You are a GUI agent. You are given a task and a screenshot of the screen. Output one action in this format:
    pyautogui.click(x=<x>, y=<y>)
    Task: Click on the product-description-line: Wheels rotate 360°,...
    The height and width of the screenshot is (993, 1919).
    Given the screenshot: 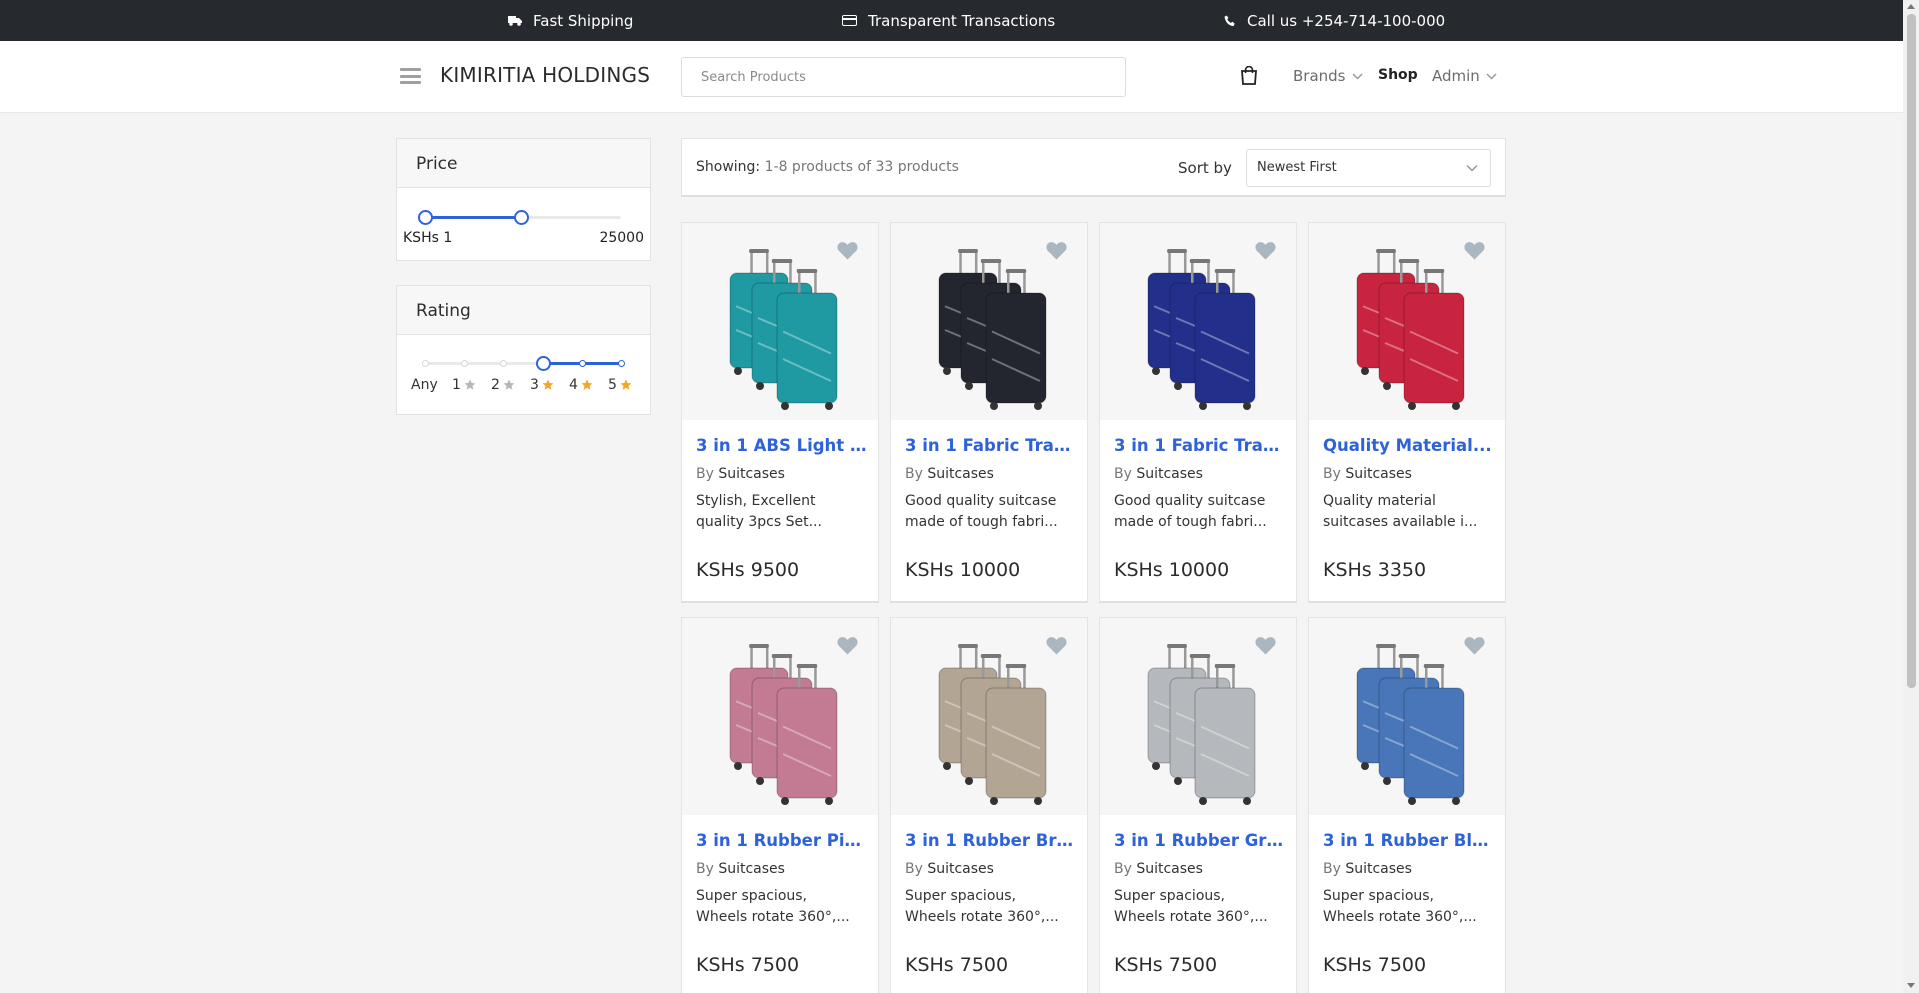 What is the action you would take?
    pyautogui.click(x=1400, y=917)
    